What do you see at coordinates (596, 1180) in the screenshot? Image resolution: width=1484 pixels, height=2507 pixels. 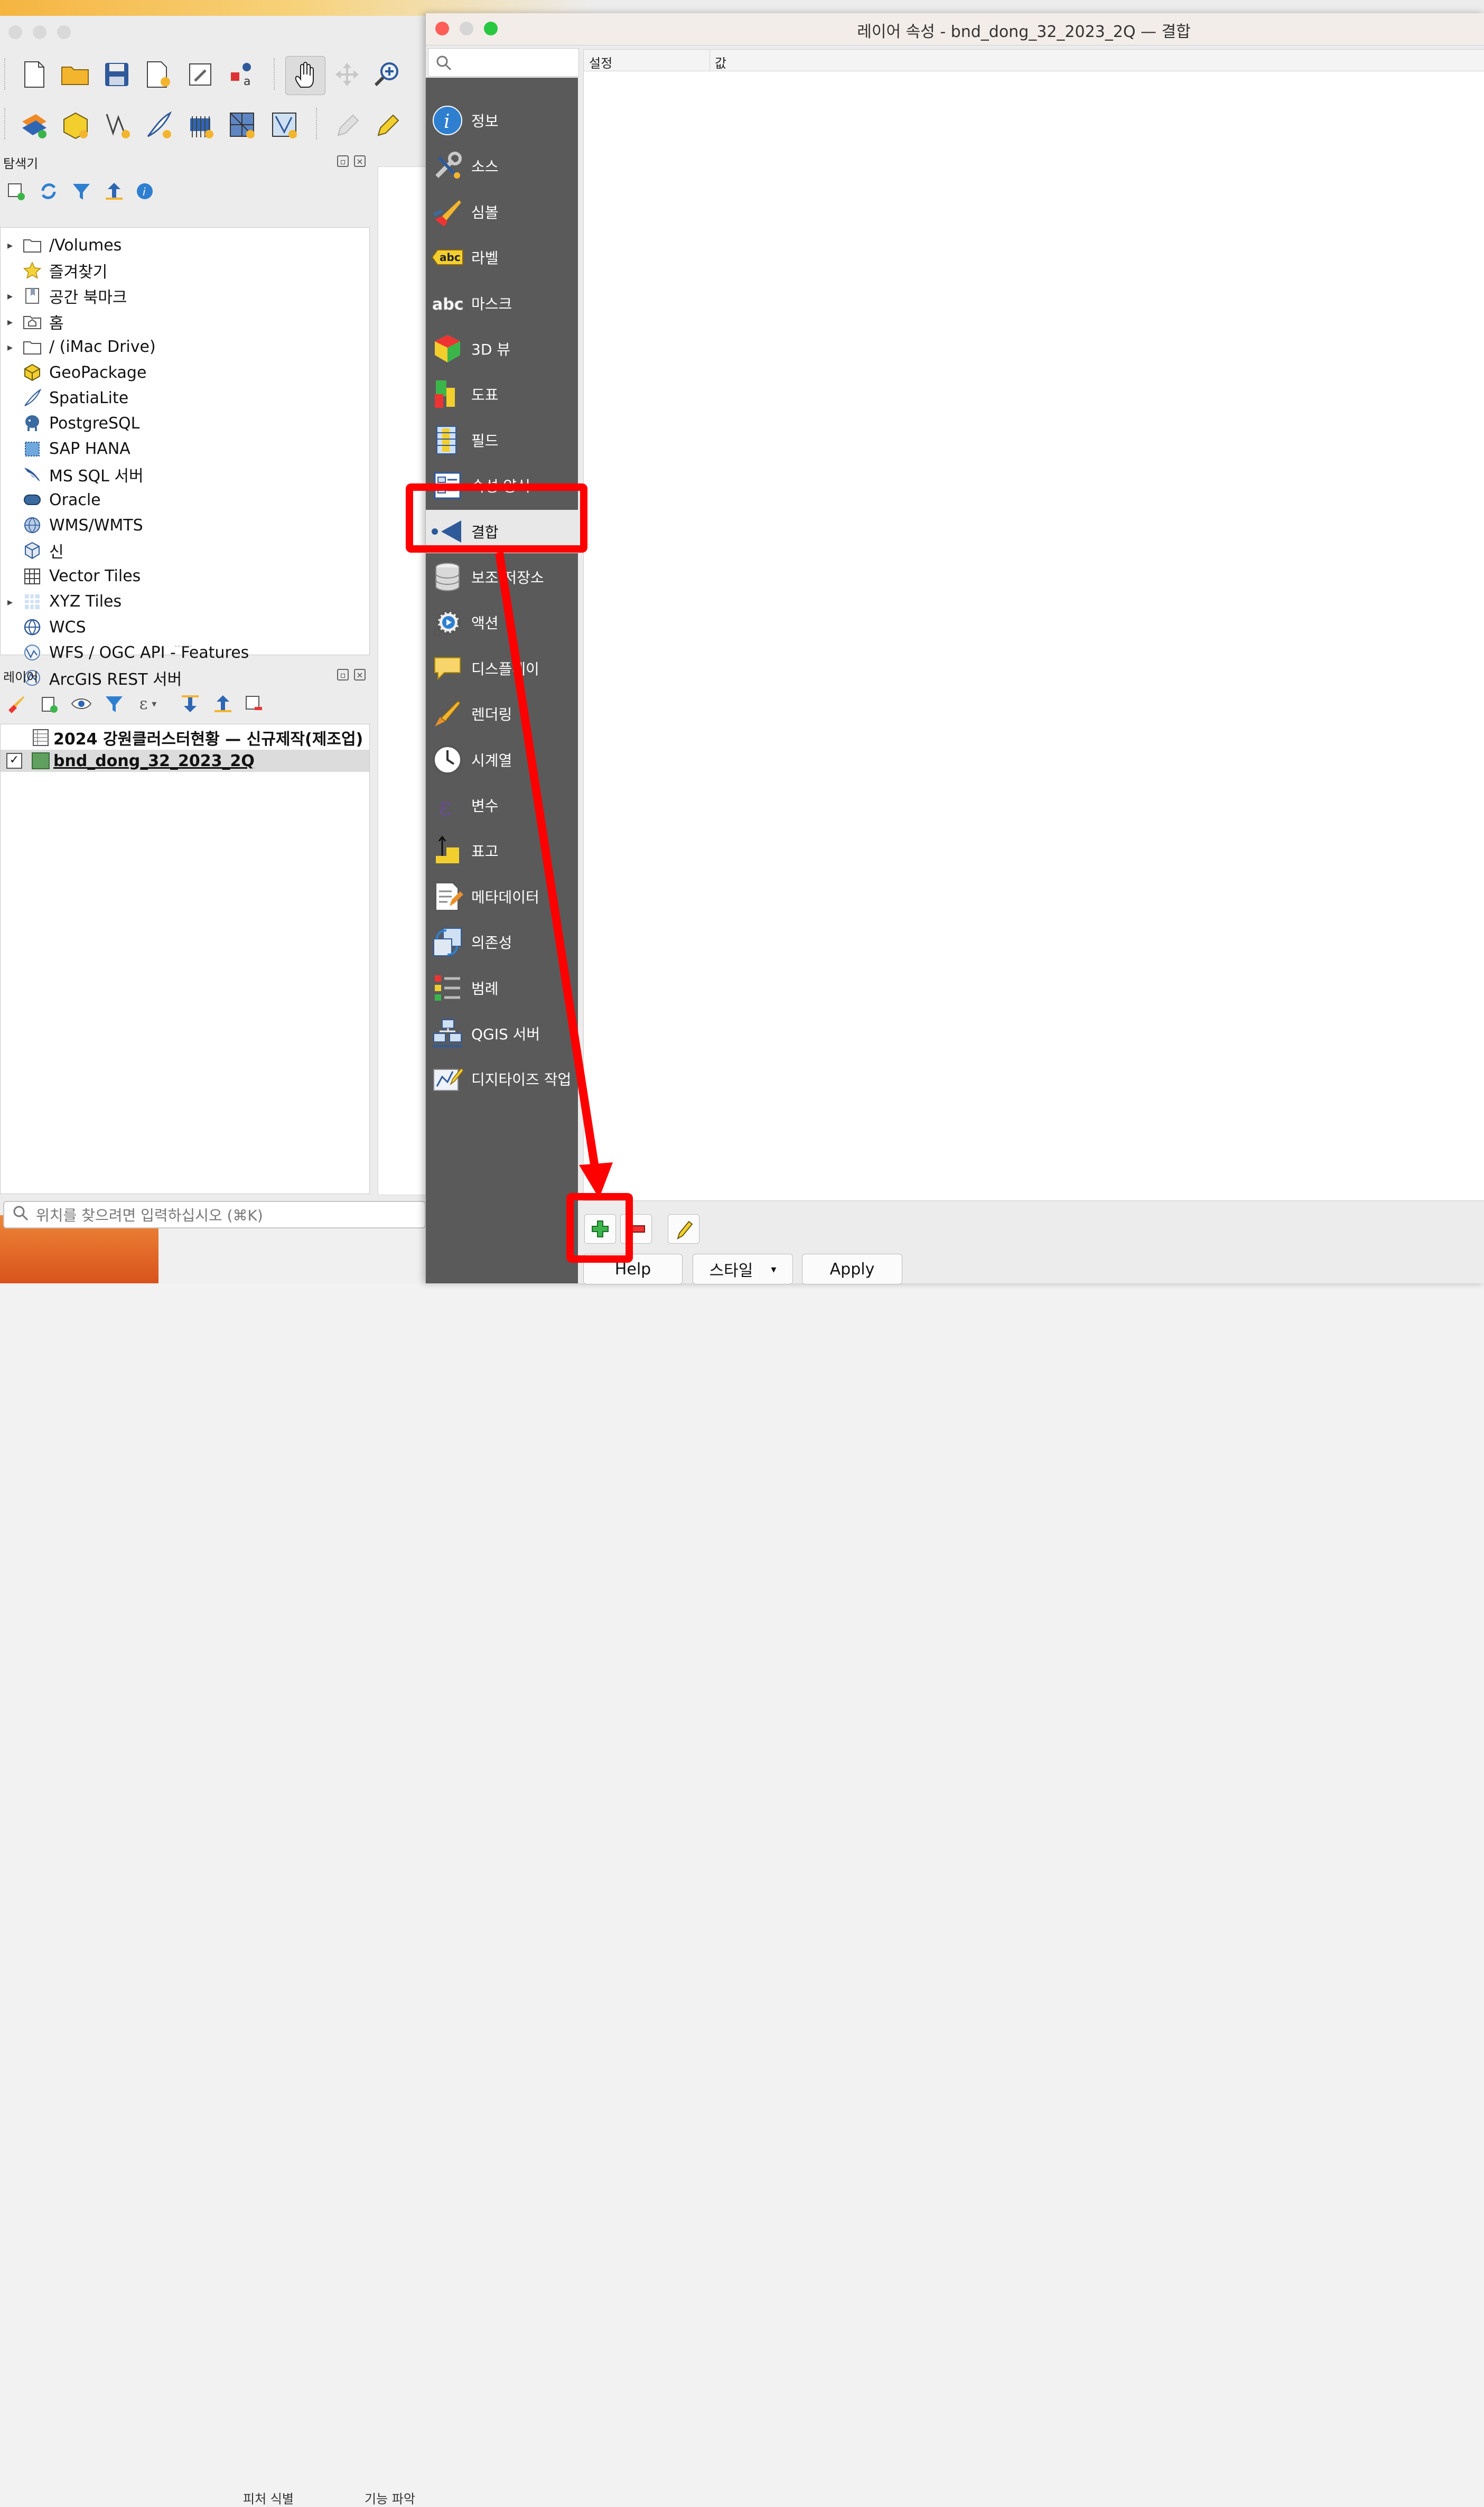 I see `annotation-arrow-head` at bounding box center [596, 1180].